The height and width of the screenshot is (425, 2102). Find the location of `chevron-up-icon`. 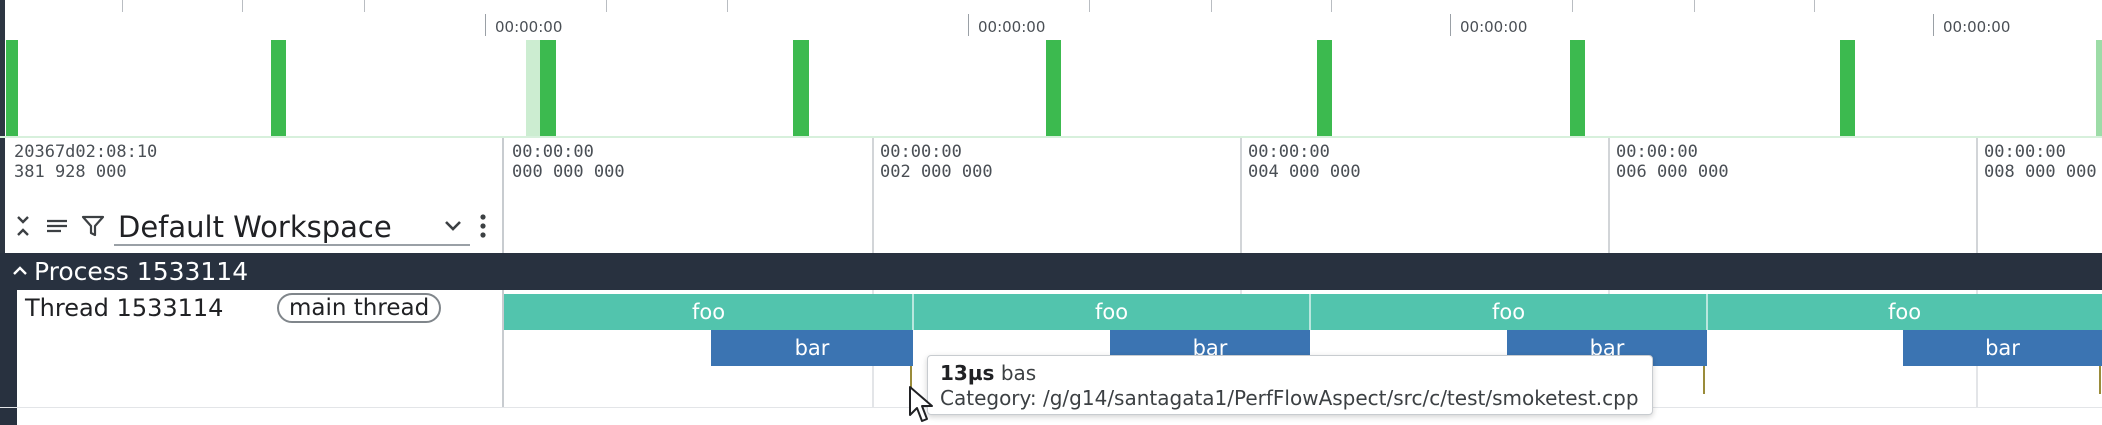

chevron-up-icon is located at coordinates (20, 271).